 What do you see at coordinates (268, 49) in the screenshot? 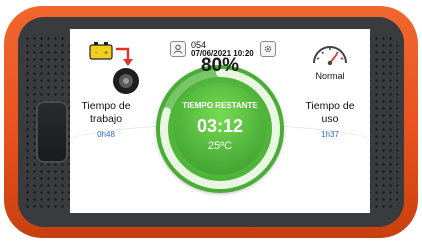
I see `gear-icon` at bounding box center [268, 49].